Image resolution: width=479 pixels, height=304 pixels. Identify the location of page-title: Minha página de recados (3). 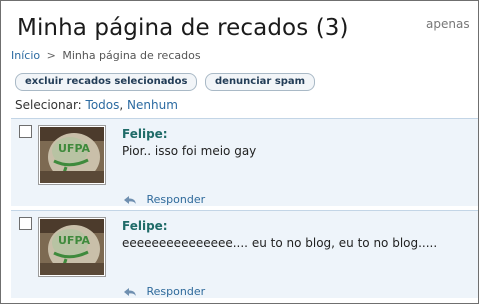
(183, 28).